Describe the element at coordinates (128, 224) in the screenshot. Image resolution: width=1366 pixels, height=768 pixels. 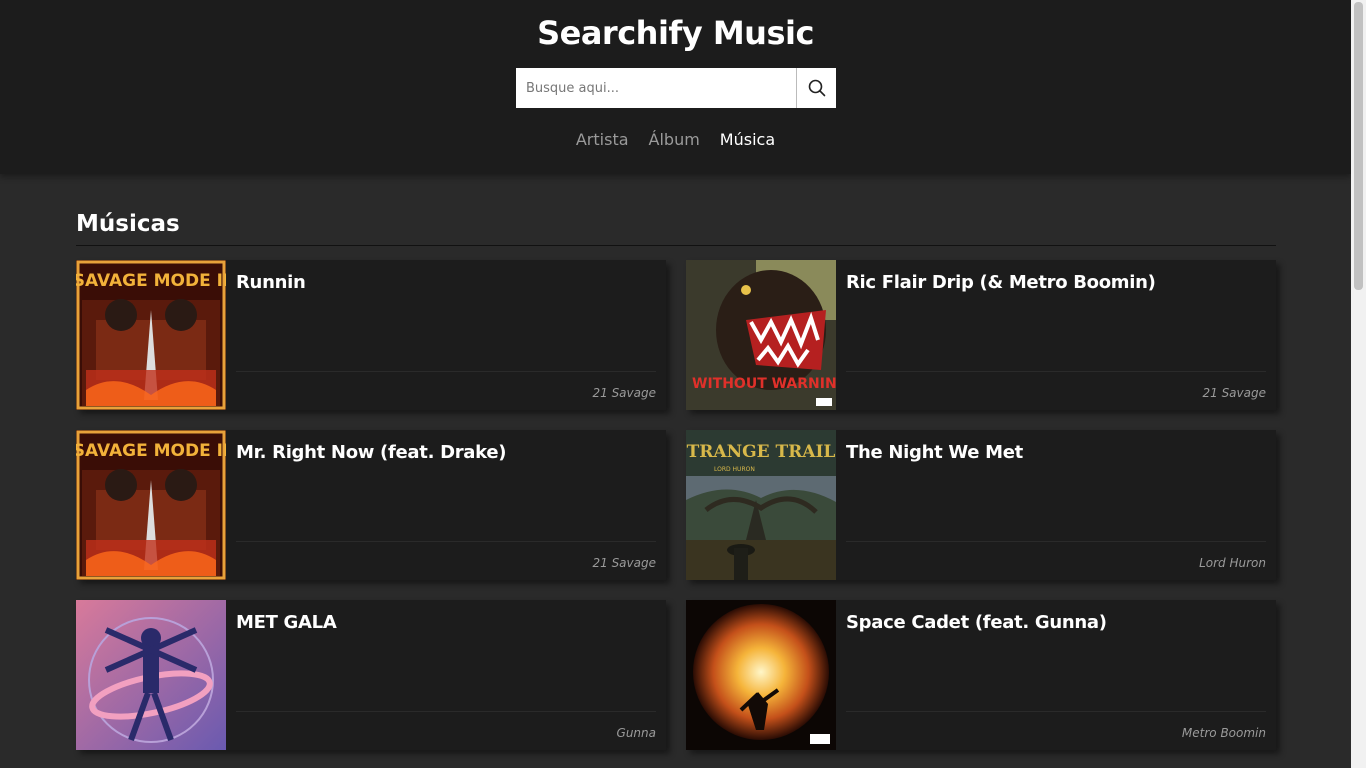
I see `section-title: Músicas` at that location.